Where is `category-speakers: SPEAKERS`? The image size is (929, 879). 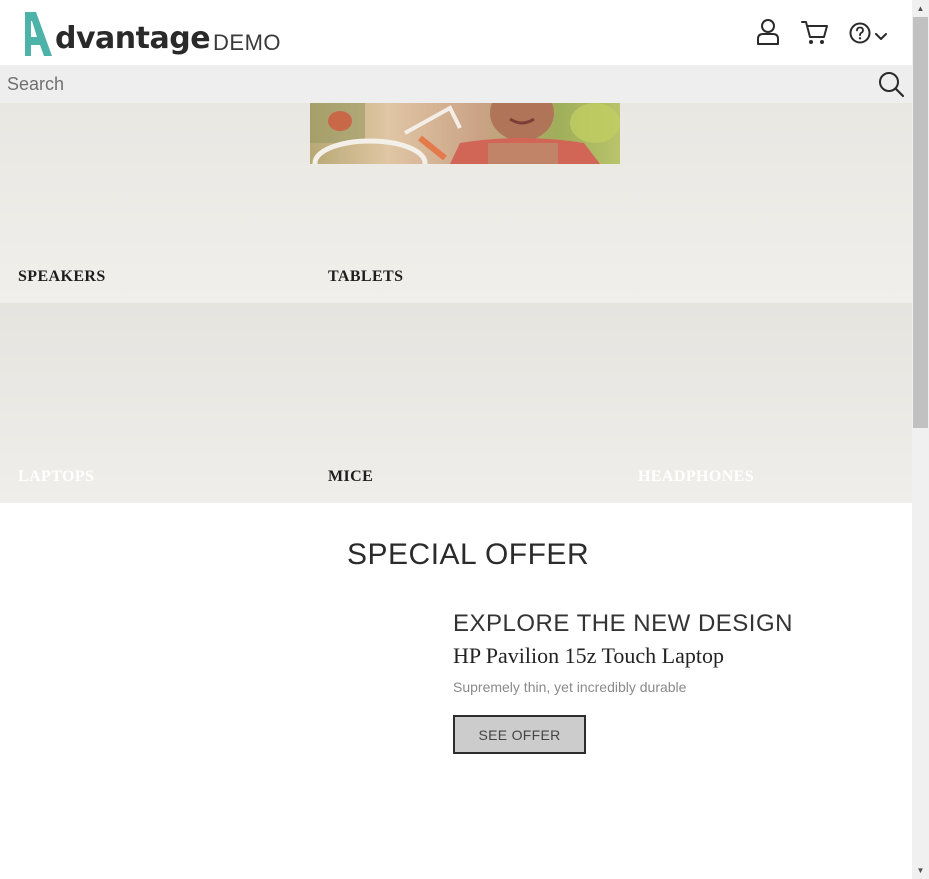
category-speakers: SPEAKERS is located at coordinates (155, 203).